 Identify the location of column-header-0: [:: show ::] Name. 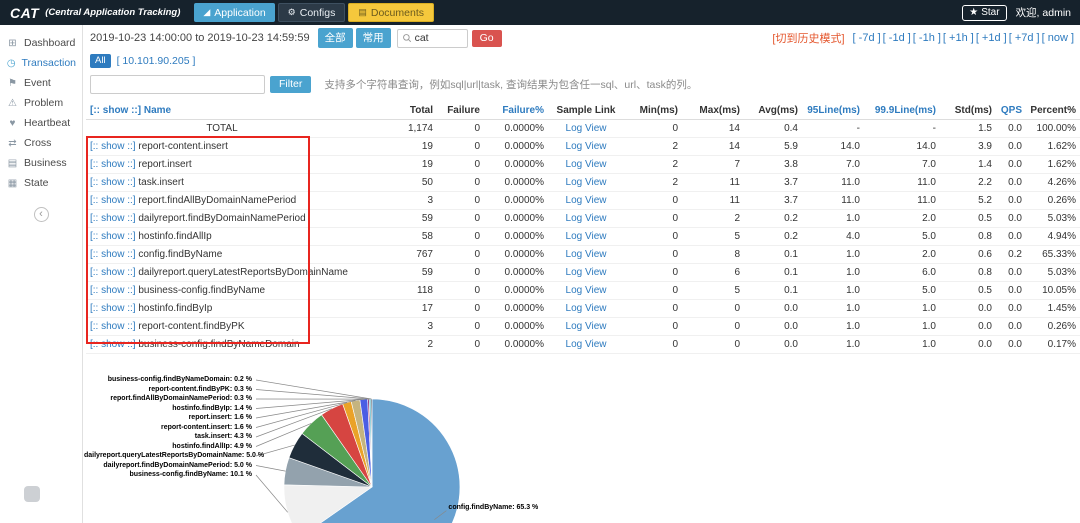
(222, 111).